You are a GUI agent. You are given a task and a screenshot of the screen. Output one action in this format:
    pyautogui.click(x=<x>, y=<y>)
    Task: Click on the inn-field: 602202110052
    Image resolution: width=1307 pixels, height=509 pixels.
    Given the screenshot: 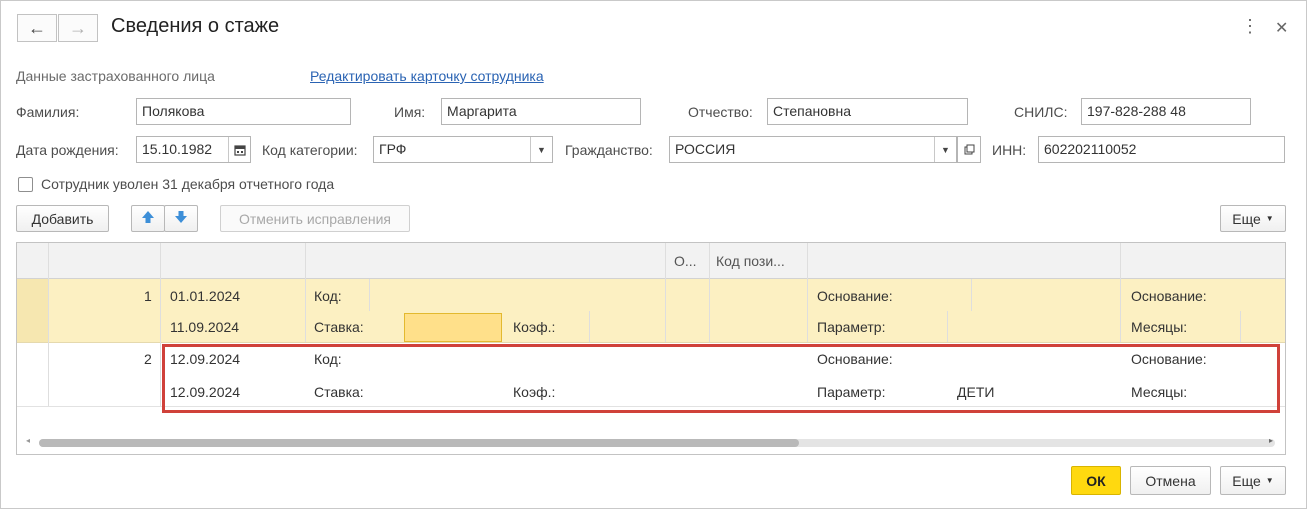 What is the action you would take?
    pyautogui.click(x=1161, y=149)
    